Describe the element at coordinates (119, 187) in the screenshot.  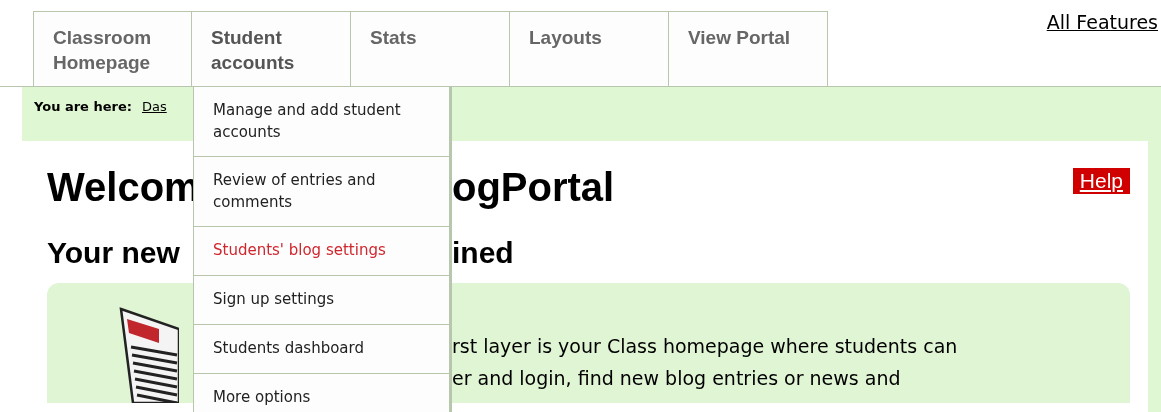
I see `page-heading: Welcom` at that location.